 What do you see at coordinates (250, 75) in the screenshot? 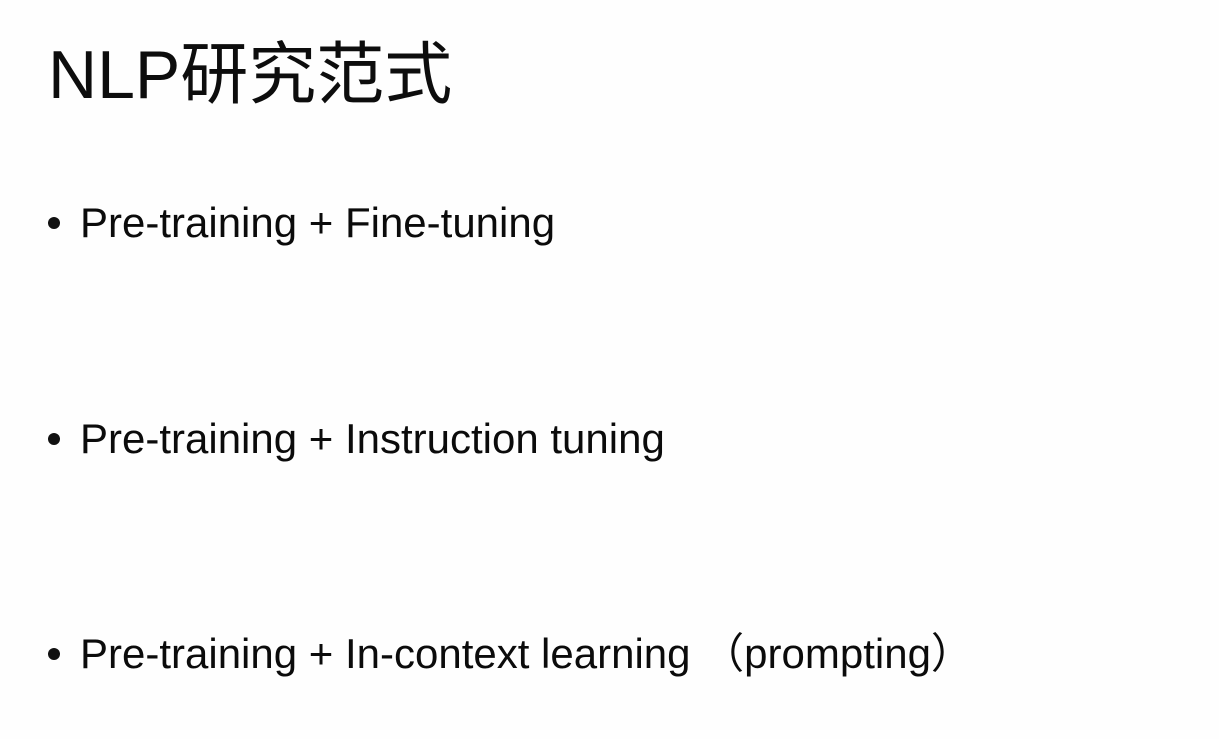
I see `slide-title: NLP研究范式` at bounding box center [250, 75].